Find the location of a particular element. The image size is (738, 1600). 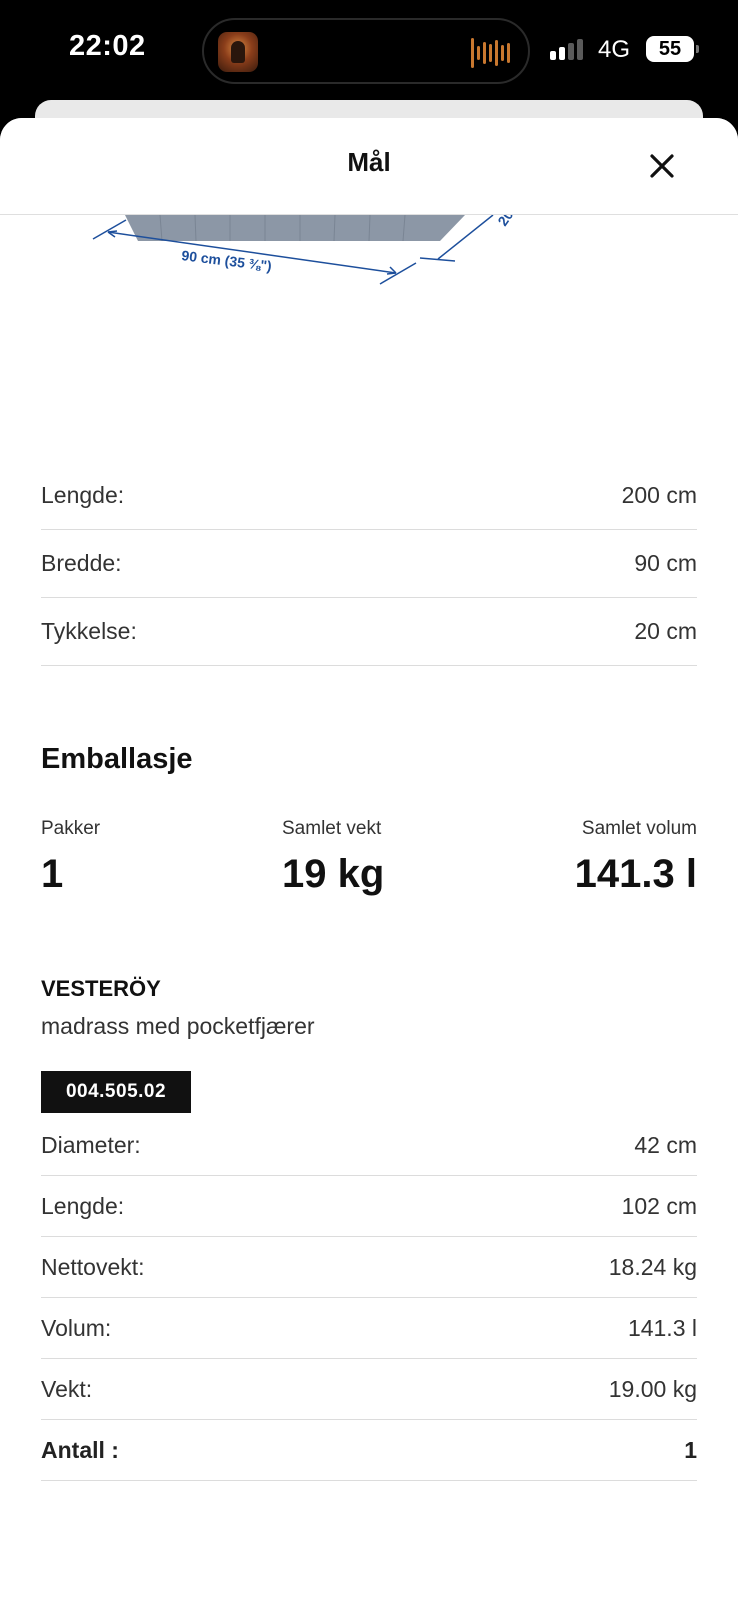

row-value: 19.00 kg is located at coordinates (652, 1389).